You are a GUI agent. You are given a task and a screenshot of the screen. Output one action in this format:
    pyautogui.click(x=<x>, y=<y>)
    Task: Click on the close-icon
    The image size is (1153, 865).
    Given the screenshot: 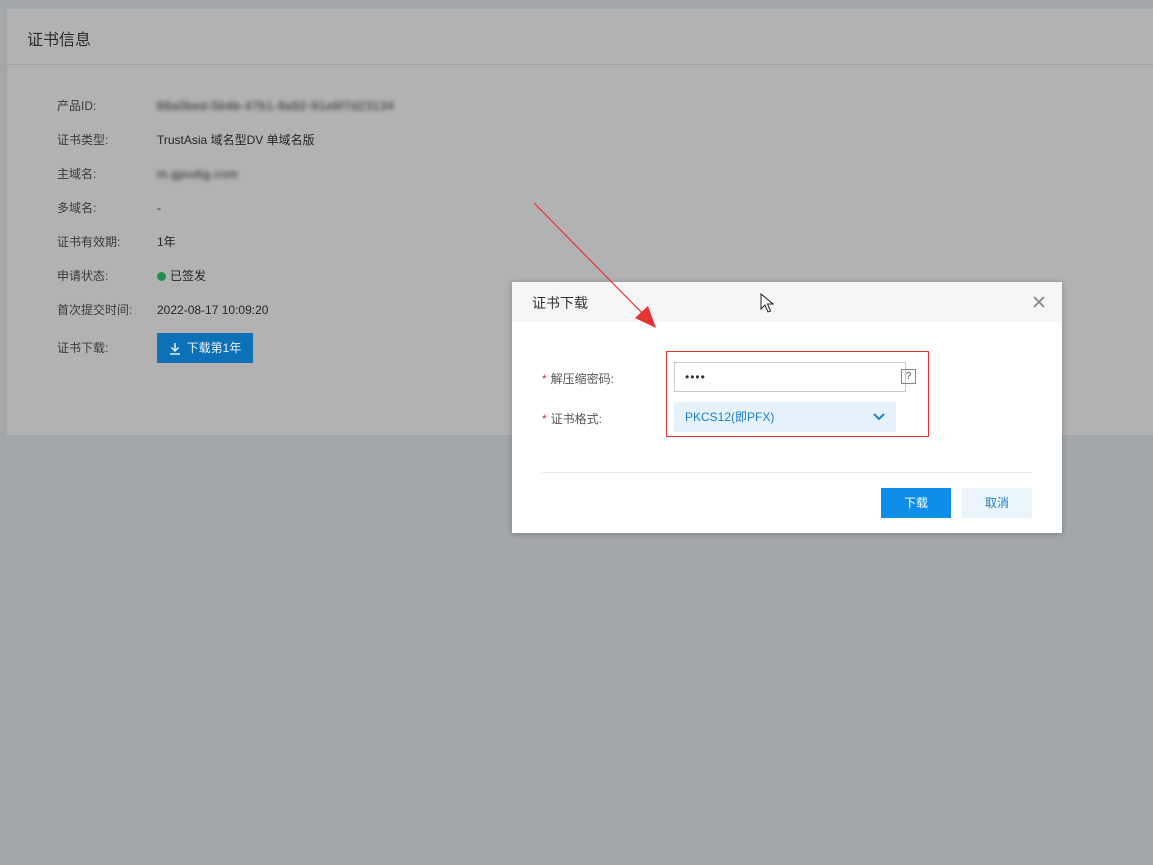 What is the action you would take?
    pyautogui.click(x=1039, y=302)
    